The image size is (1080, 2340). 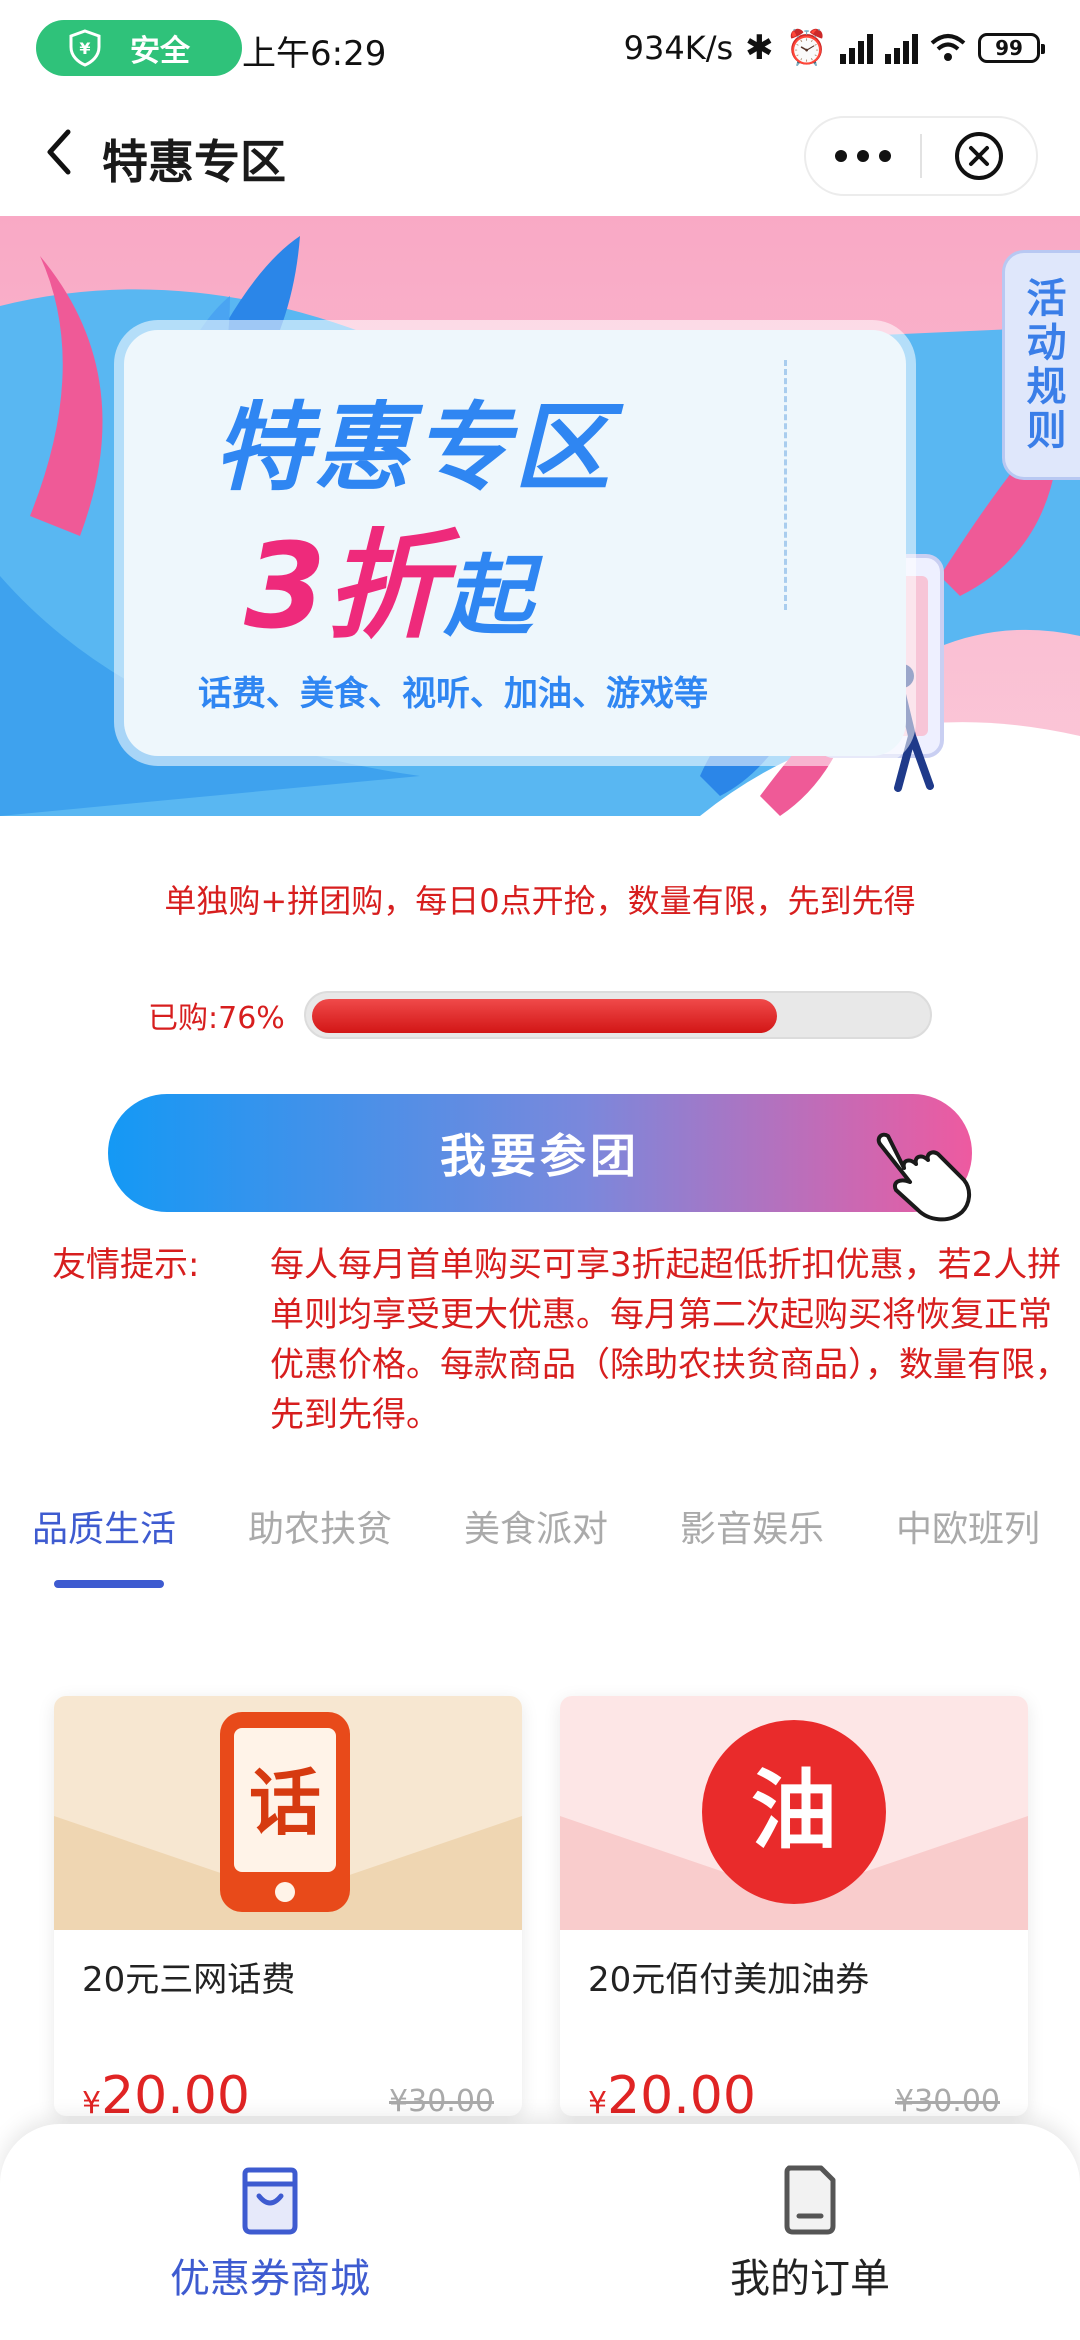 I want to click on close-button, so click(x=979, y=156).